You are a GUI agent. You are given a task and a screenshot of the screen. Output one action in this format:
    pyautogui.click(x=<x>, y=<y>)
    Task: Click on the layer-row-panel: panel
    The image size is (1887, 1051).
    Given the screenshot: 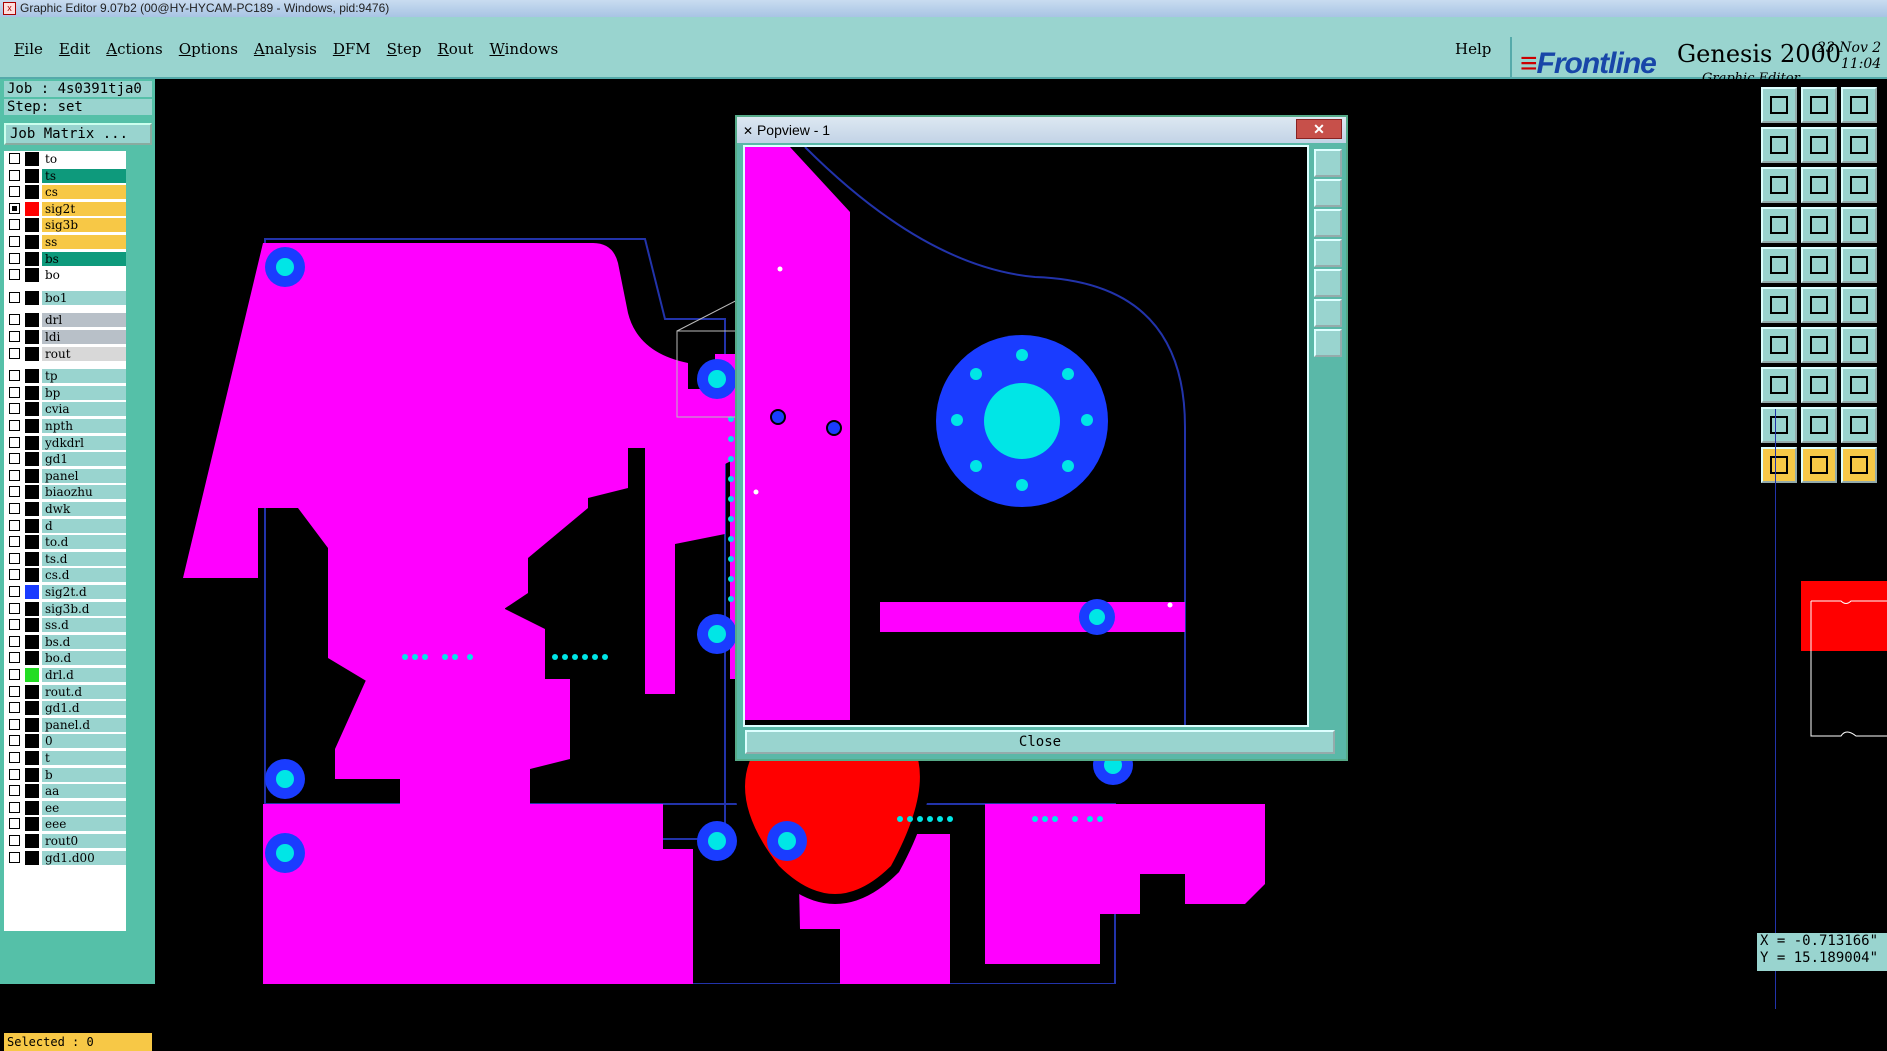 What is the action you would take?
    pyautogui.click(x=65, y=476)
    